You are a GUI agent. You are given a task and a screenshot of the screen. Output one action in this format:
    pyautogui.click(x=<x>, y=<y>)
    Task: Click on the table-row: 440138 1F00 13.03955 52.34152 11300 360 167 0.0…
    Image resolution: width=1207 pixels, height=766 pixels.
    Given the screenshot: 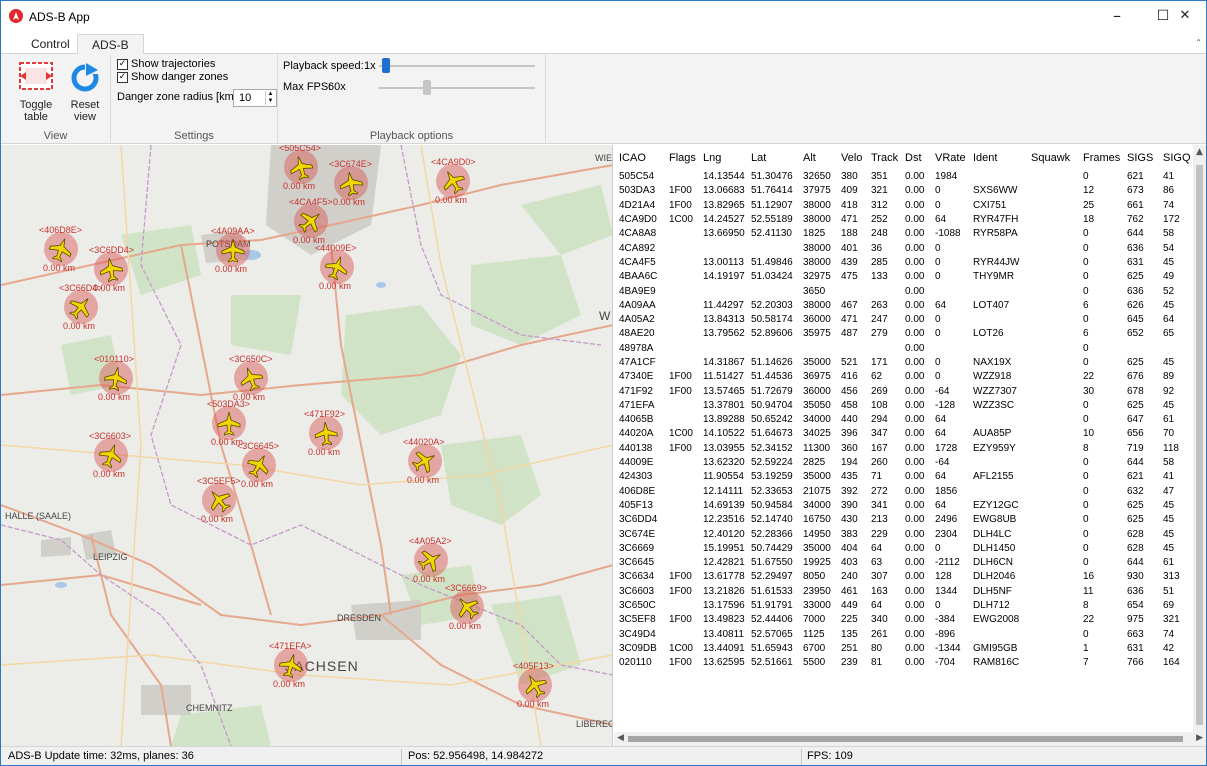 What is the action you would take?
    pyautogui.click(x=902, y=449)
    